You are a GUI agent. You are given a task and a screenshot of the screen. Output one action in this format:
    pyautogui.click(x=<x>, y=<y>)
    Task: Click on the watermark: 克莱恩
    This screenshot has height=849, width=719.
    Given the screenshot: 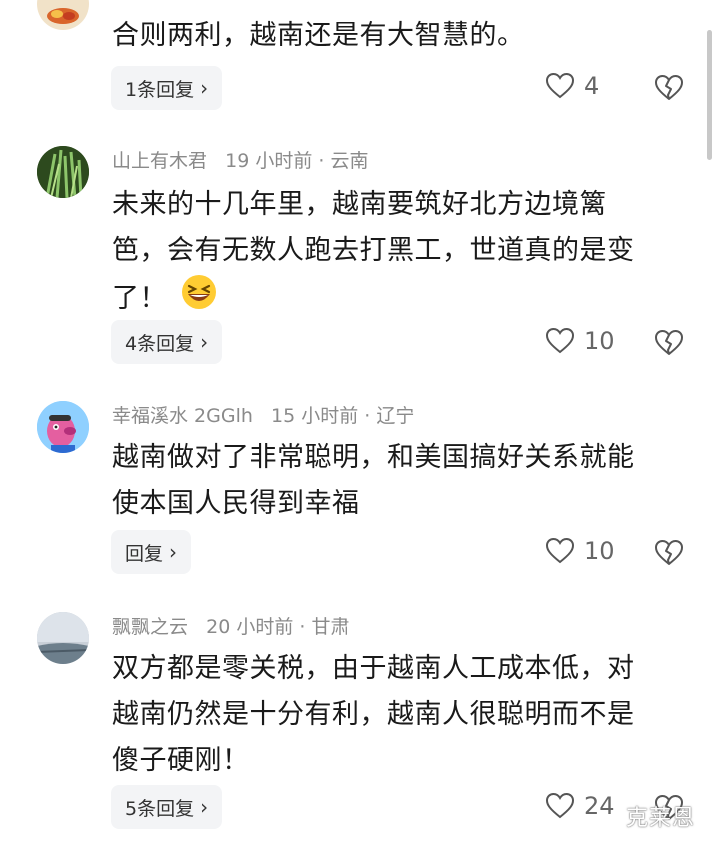 What is the action you would take?
    pyautogui.click(x=661, y=818)
    